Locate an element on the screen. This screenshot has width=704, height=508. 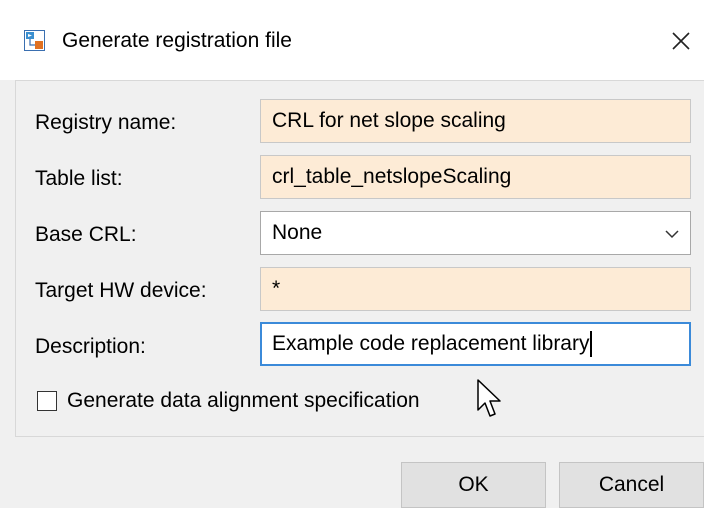
registry-name-label: Registry name: is located at coordinates (106, 122).